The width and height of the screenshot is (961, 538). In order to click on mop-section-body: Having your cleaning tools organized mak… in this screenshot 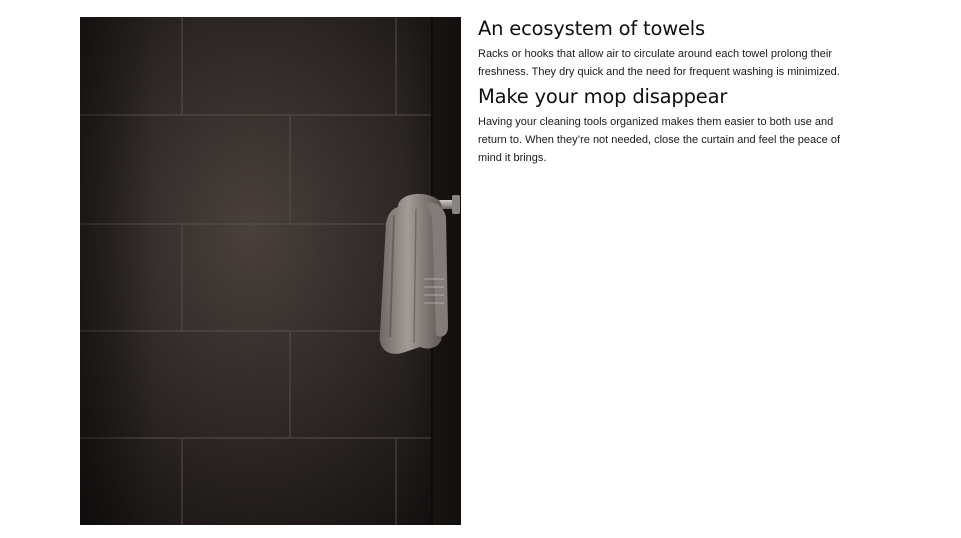, I will do `click(659, 140)`.